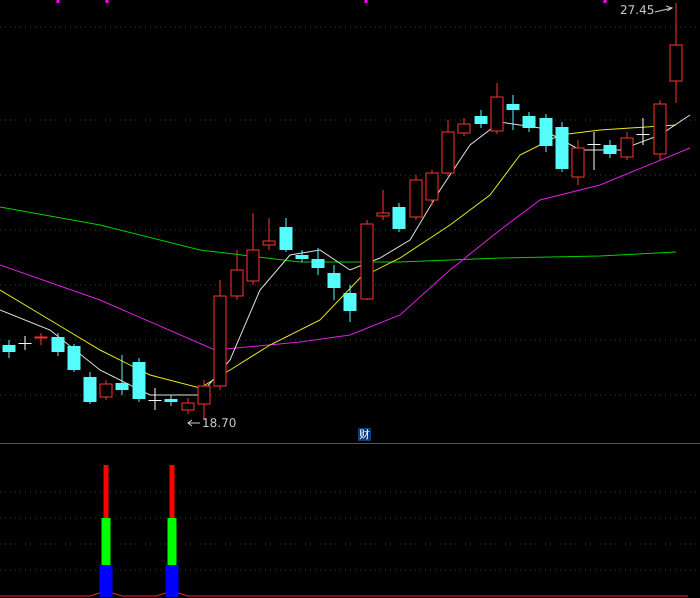  Describe the element at coordinates (219, 423) in the screenshot. I see `low-price-label: 18.70` at that location.